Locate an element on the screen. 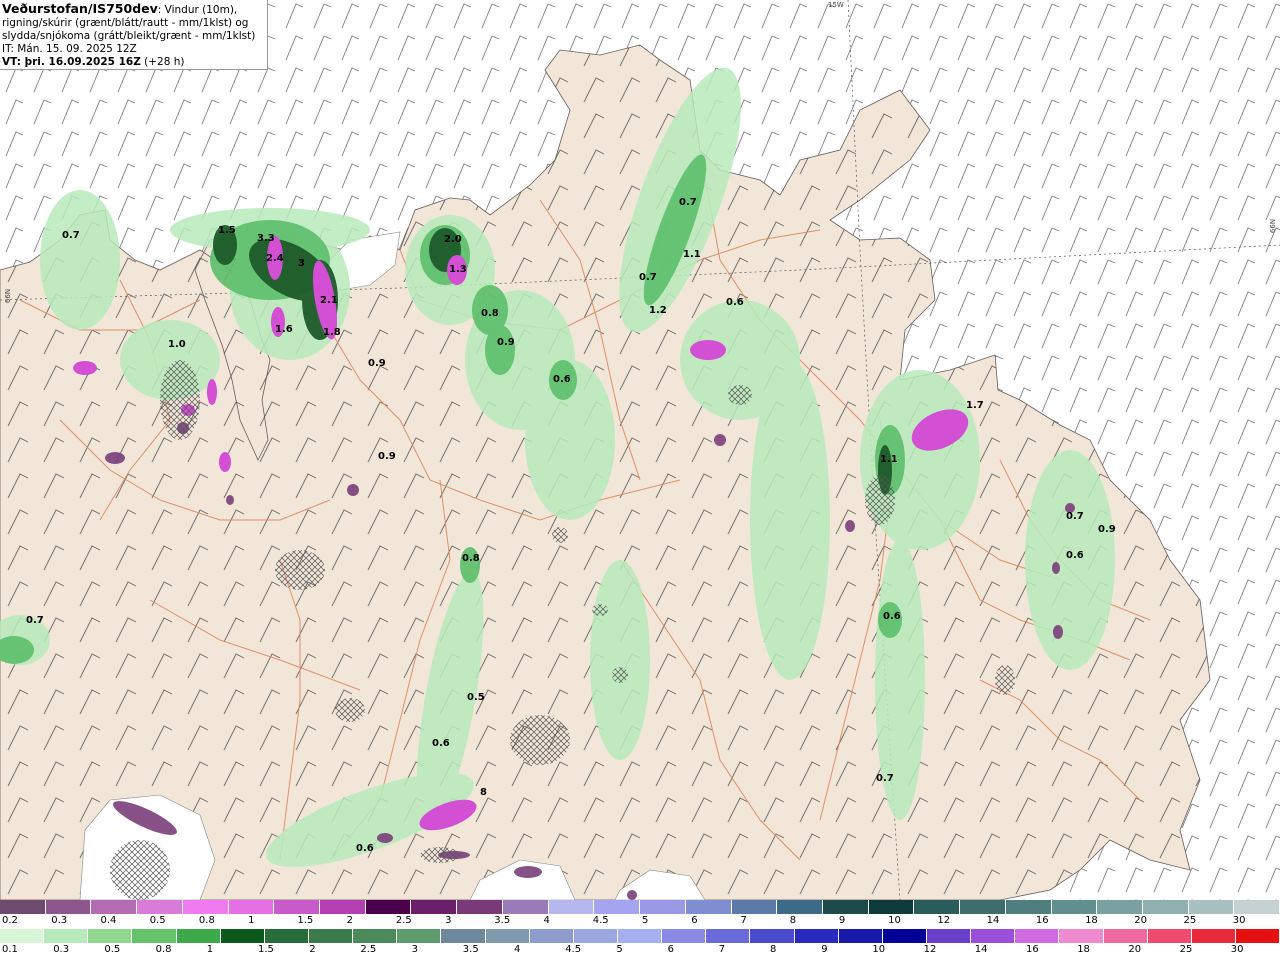 The image size is (1280, 958). snow-scale-tick-label: 2.5 is located at coordinates (403, 920).